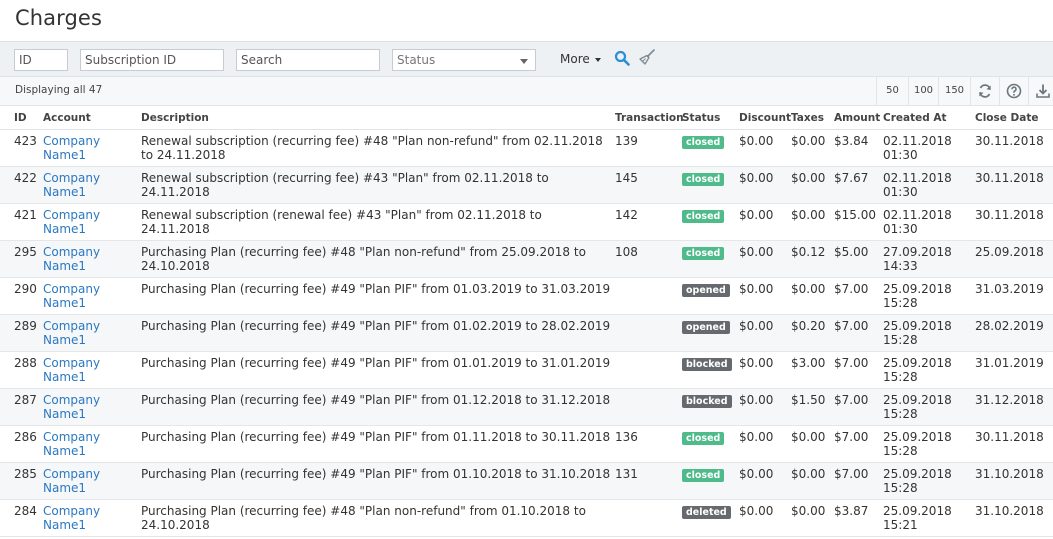  I want to click on column-header-transaction: Transaction, so click(648, 118).